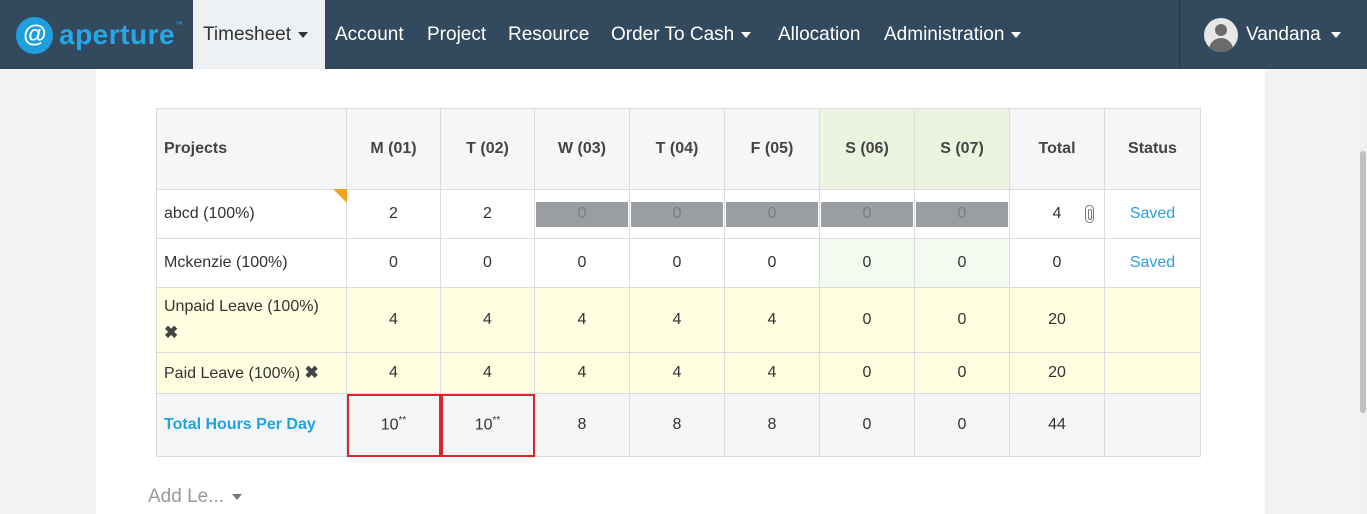  What do you see at coordinates (673, 34) in the screenshot?
I see `nav-order-to-cash-label: Order To Cash` at bounding box center [673, 34].